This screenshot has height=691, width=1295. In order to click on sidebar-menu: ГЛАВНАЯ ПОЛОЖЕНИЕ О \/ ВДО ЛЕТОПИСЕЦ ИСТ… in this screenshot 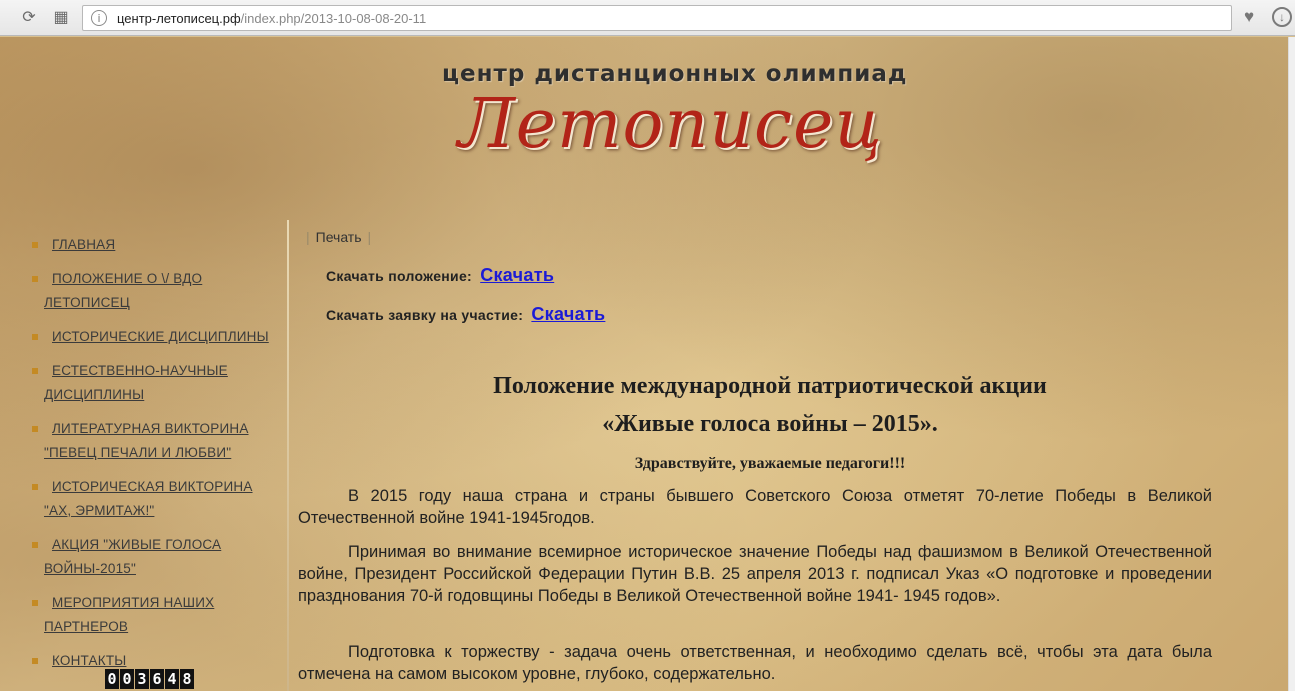, I will do `click(155, 458)`.